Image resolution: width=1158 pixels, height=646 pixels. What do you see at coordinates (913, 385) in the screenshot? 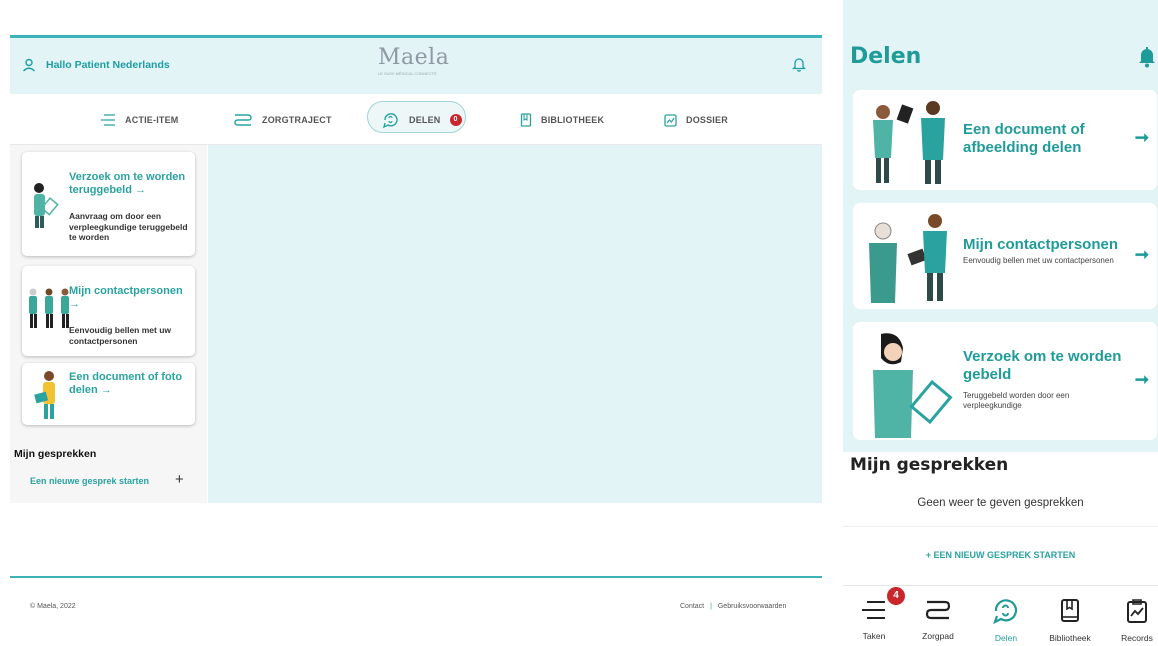
I see `nurse-phone-illustration-icon` at bounding box center [913, 385].